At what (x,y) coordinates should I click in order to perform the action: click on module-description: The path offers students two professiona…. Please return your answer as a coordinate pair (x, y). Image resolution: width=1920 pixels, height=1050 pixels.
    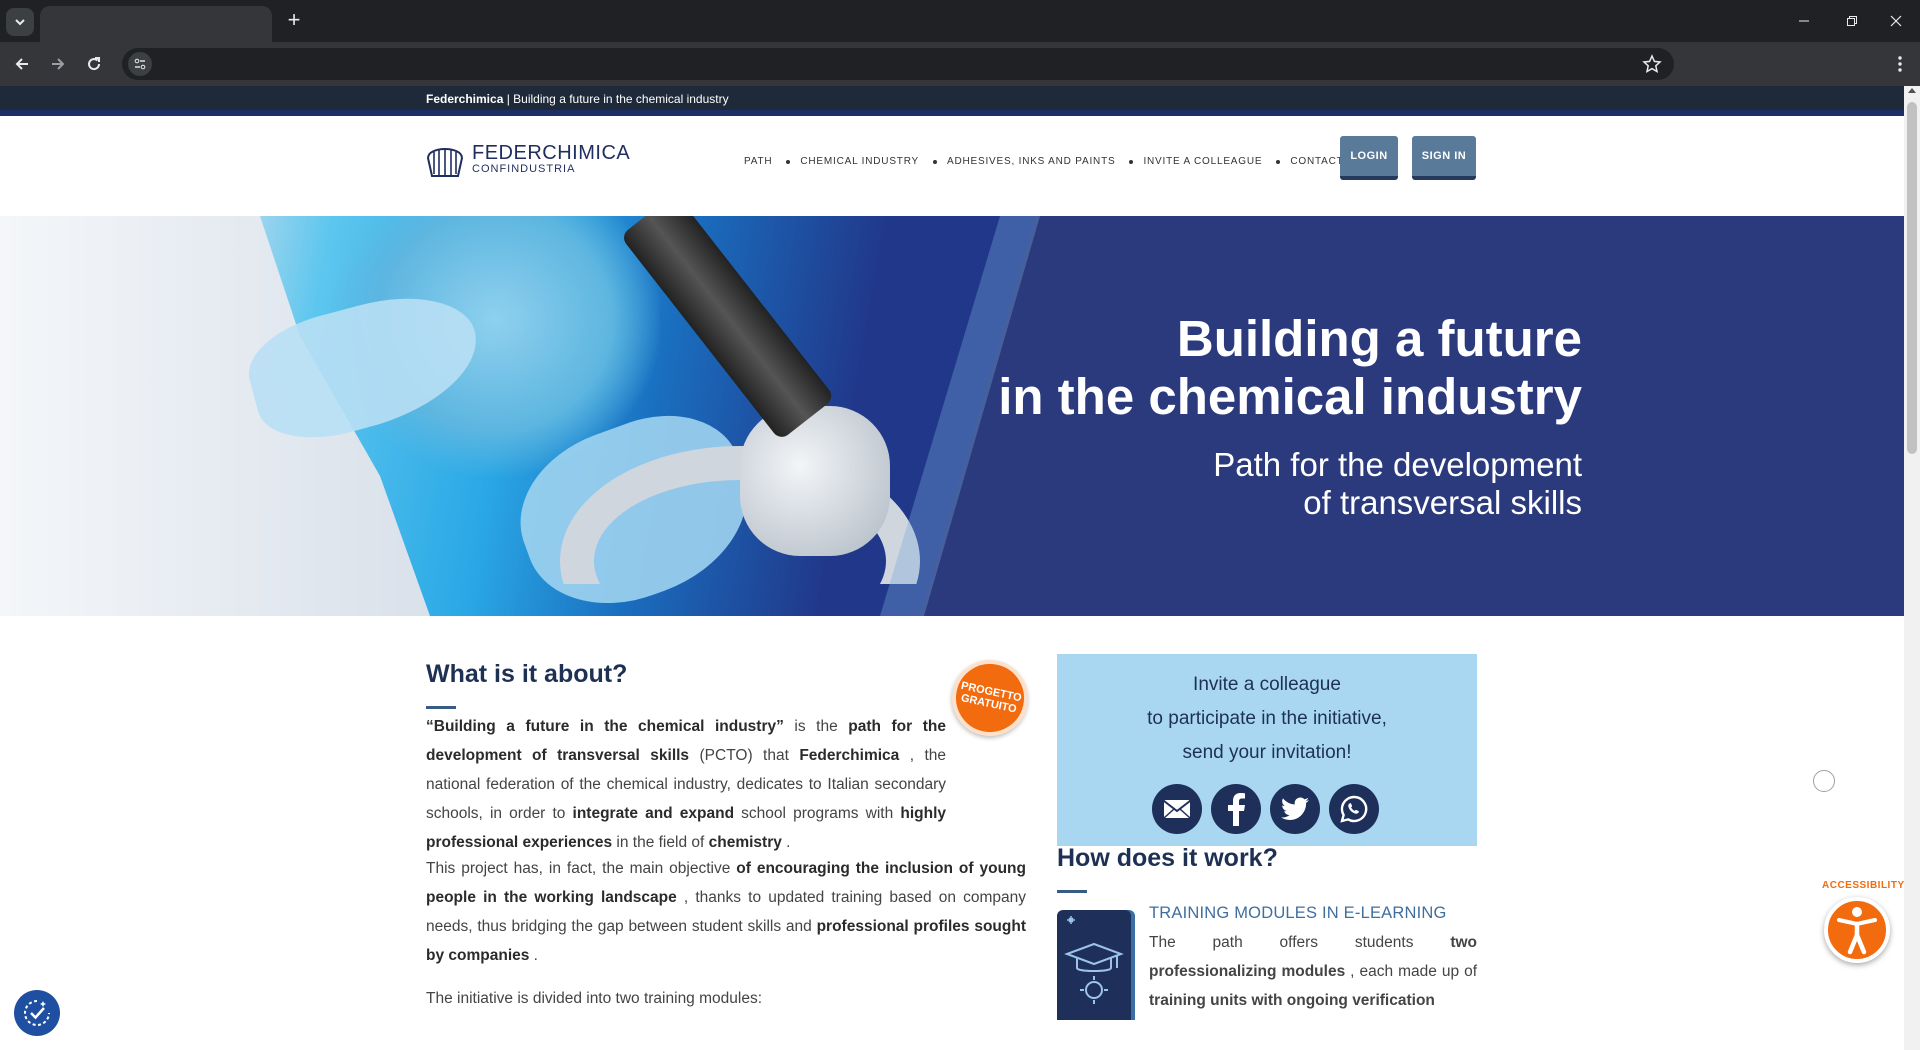
    Looking at the image, I should click on (1313, 971).